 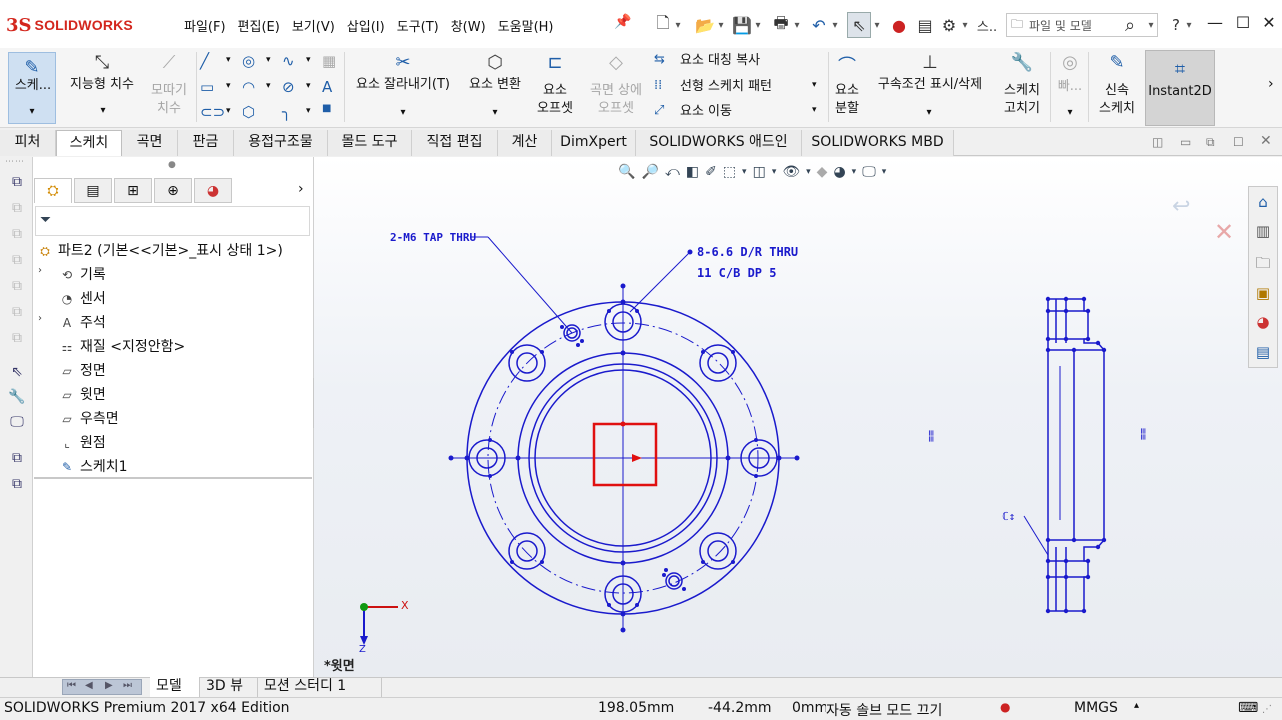 I want to click on monitor-icon: 🖵, so click(x=17, y=424).